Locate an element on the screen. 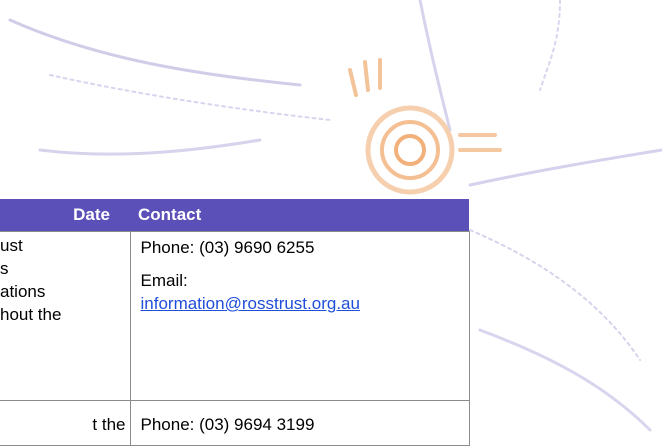 The image size is (662, 446). date-cell: ust s ations hout the is located at coordinates (65, 316).